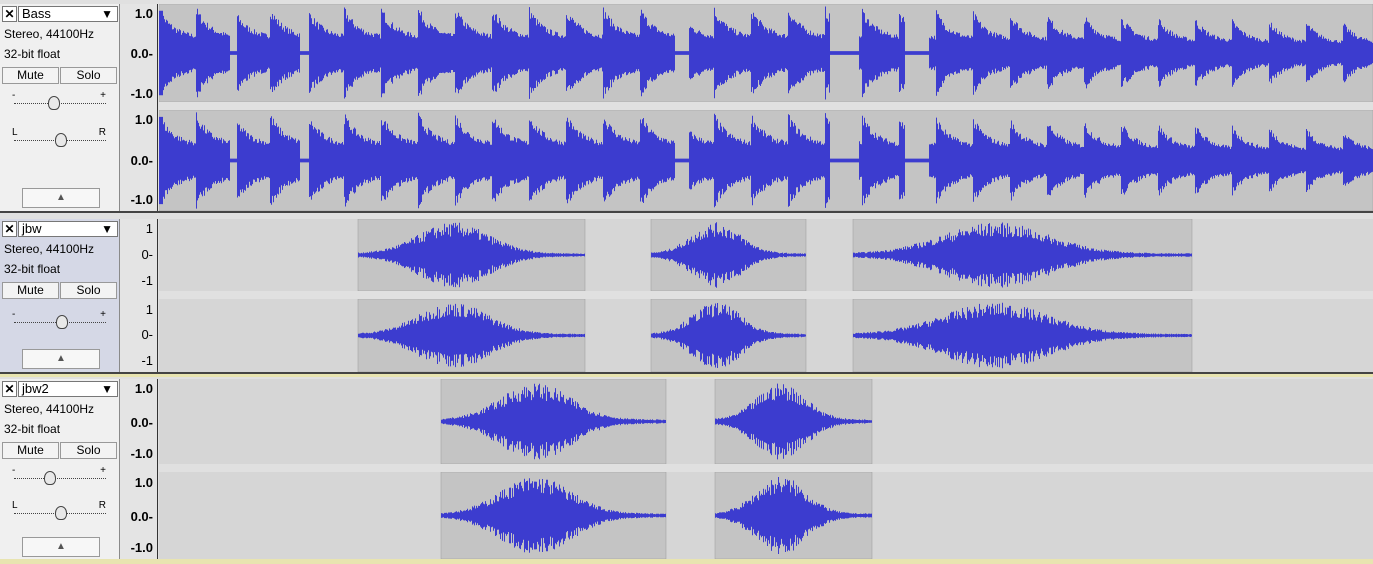 The height and width of the screenshot is (564, 1373). What do you see at coordinates (139, 295) in the screenshot?
I see `vertical-ruler: 1 0- -1 1 0- -1` at bounding box center [139, 295].